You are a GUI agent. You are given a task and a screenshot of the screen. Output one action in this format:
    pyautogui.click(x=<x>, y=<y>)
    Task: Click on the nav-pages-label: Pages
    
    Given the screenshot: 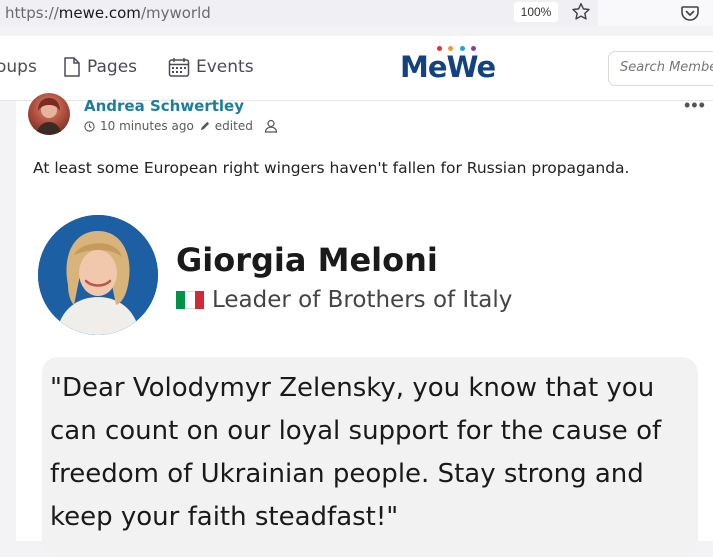 What is the action you would take?
    pyautogui.click(x=112, y=67)
    